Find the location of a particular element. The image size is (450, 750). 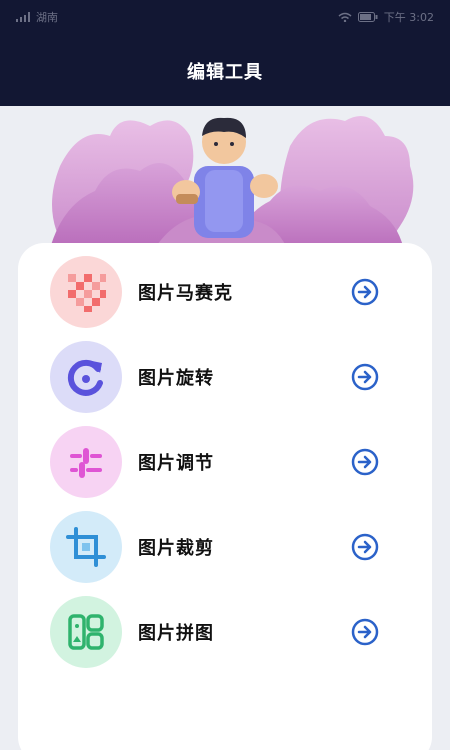

collage-icon is located at coordinates (86, 632).